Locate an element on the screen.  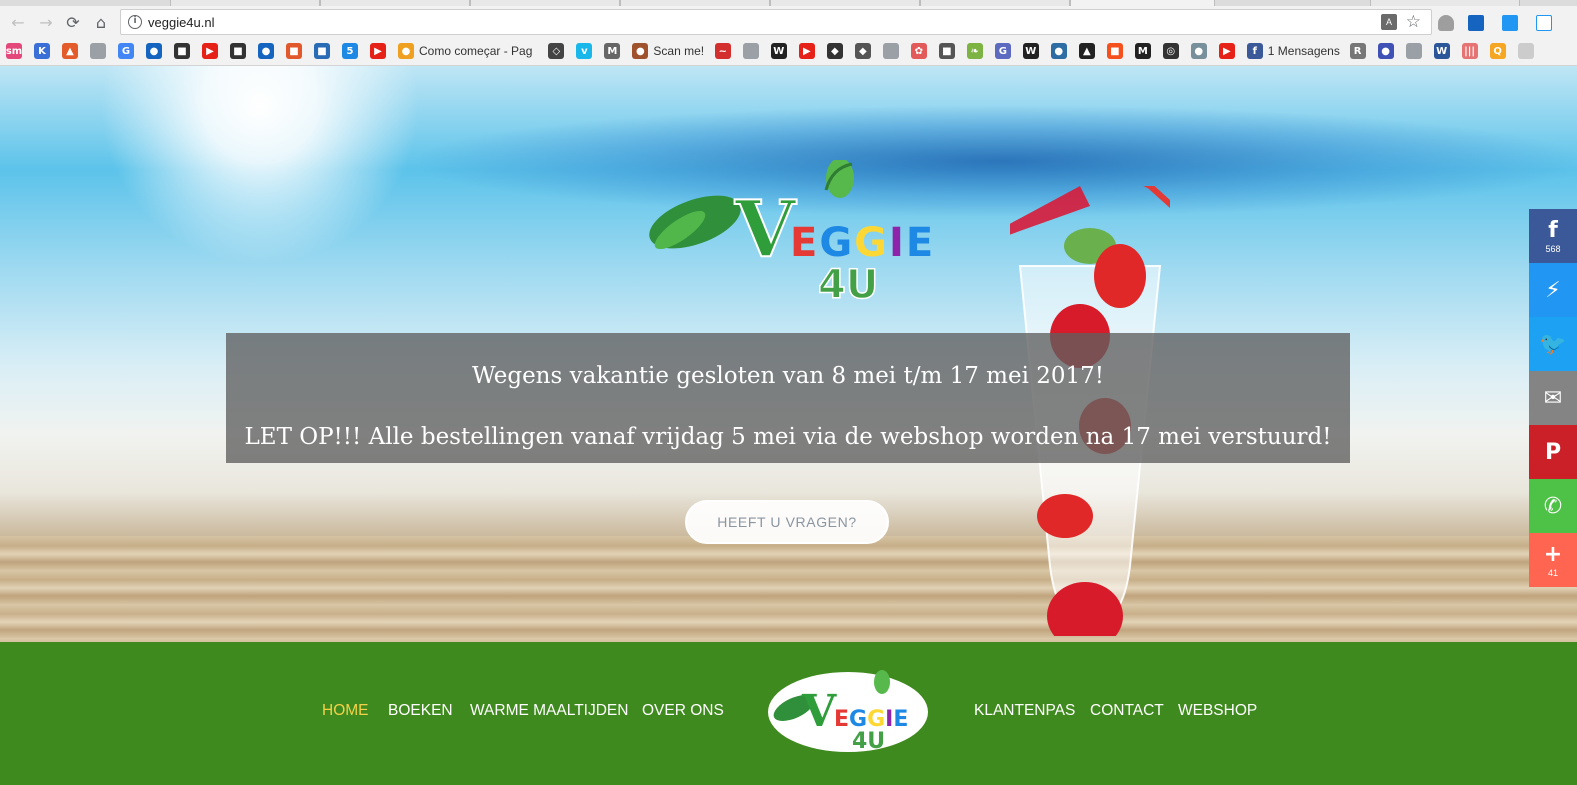
bookmark-item: ❧ is located at coordinates (974, 51).